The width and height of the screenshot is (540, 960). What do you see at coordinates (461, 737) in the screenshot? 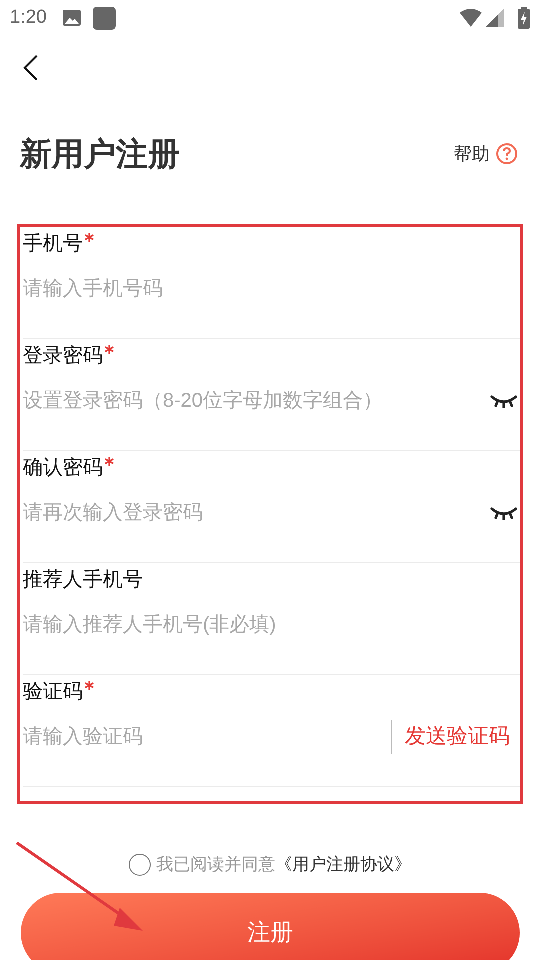
I see `send-code-button: 发送验证码` at bounding box center [461, 737].